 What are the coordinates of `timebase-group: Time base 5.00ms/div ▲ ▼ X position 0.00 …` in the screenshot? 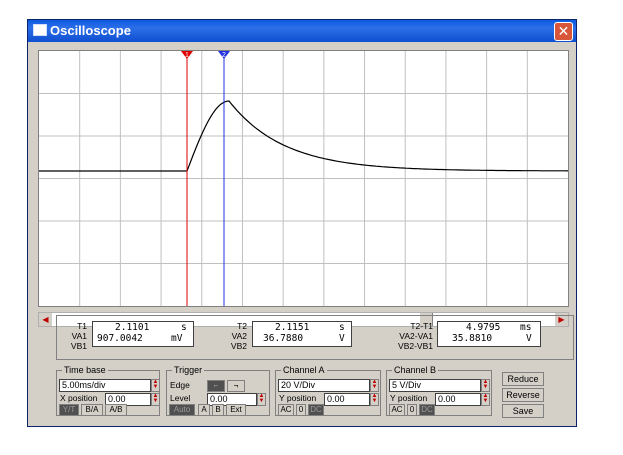 It's located at (108, 390).